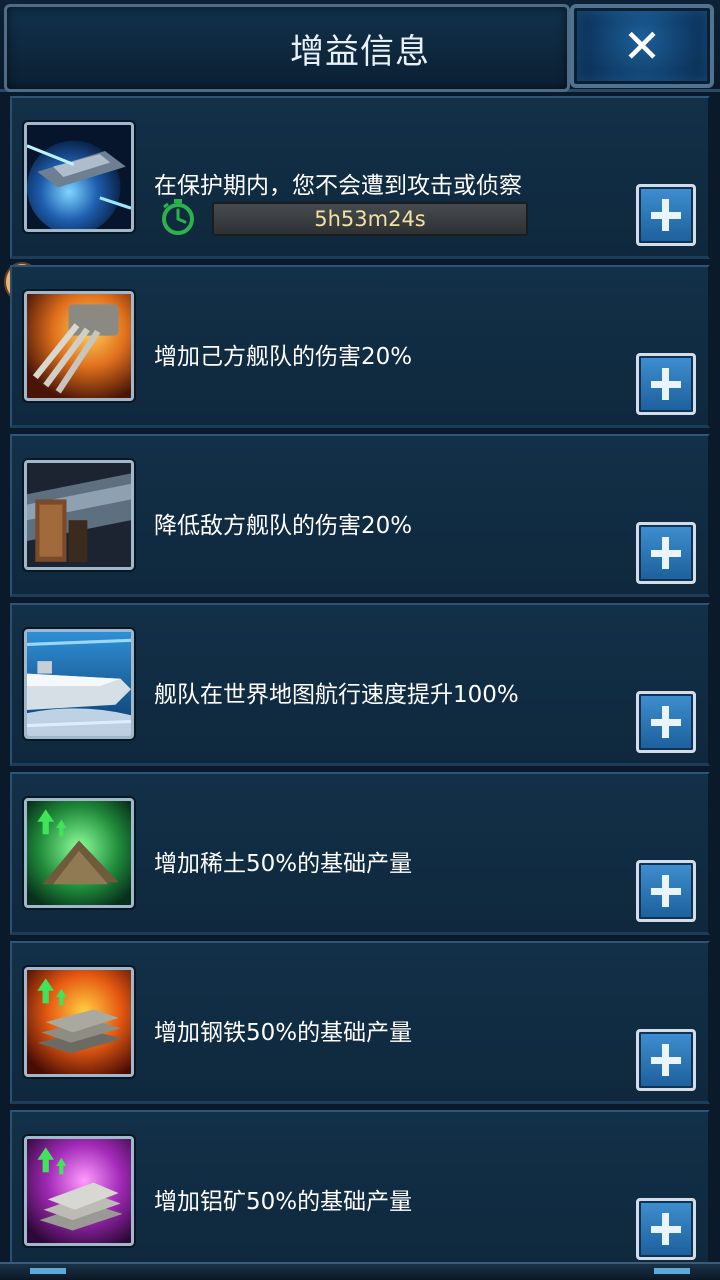 This screenshot has height=1280, width=720. I want to click on buff-item-protection: 在保护期内，您不会遭到攻击或侦察 5h53m24s, so click(360, 177).